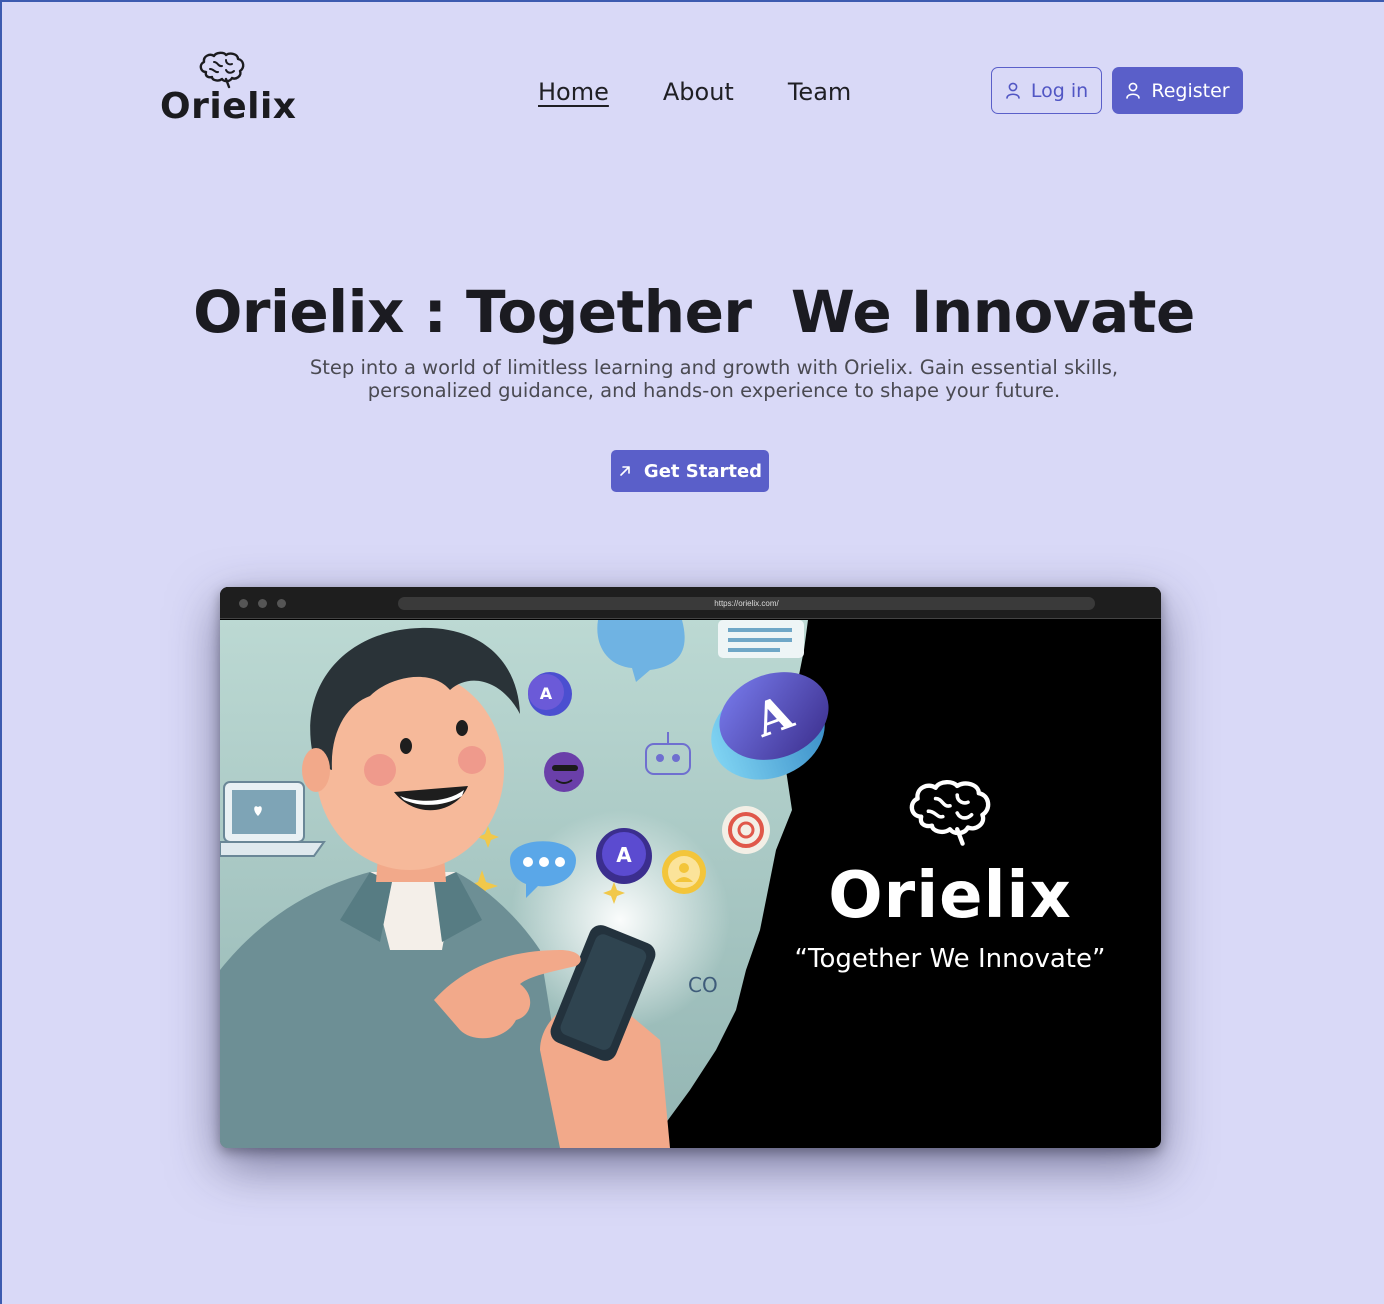 The width and height of the screenshot is (1384, 1304). What do you see at coordinates (694, 312) in the screenshot?
I see `hero-title: Orielix : Together We Innovate` at bounding box center [694, 312].